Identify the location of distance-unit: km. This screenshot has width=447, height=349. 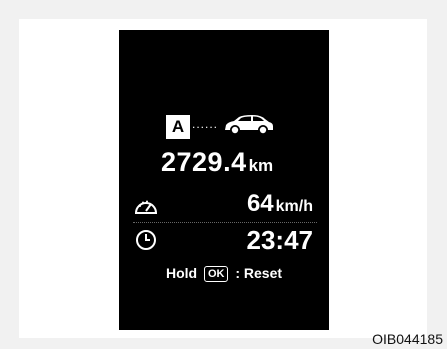
(261, 165).